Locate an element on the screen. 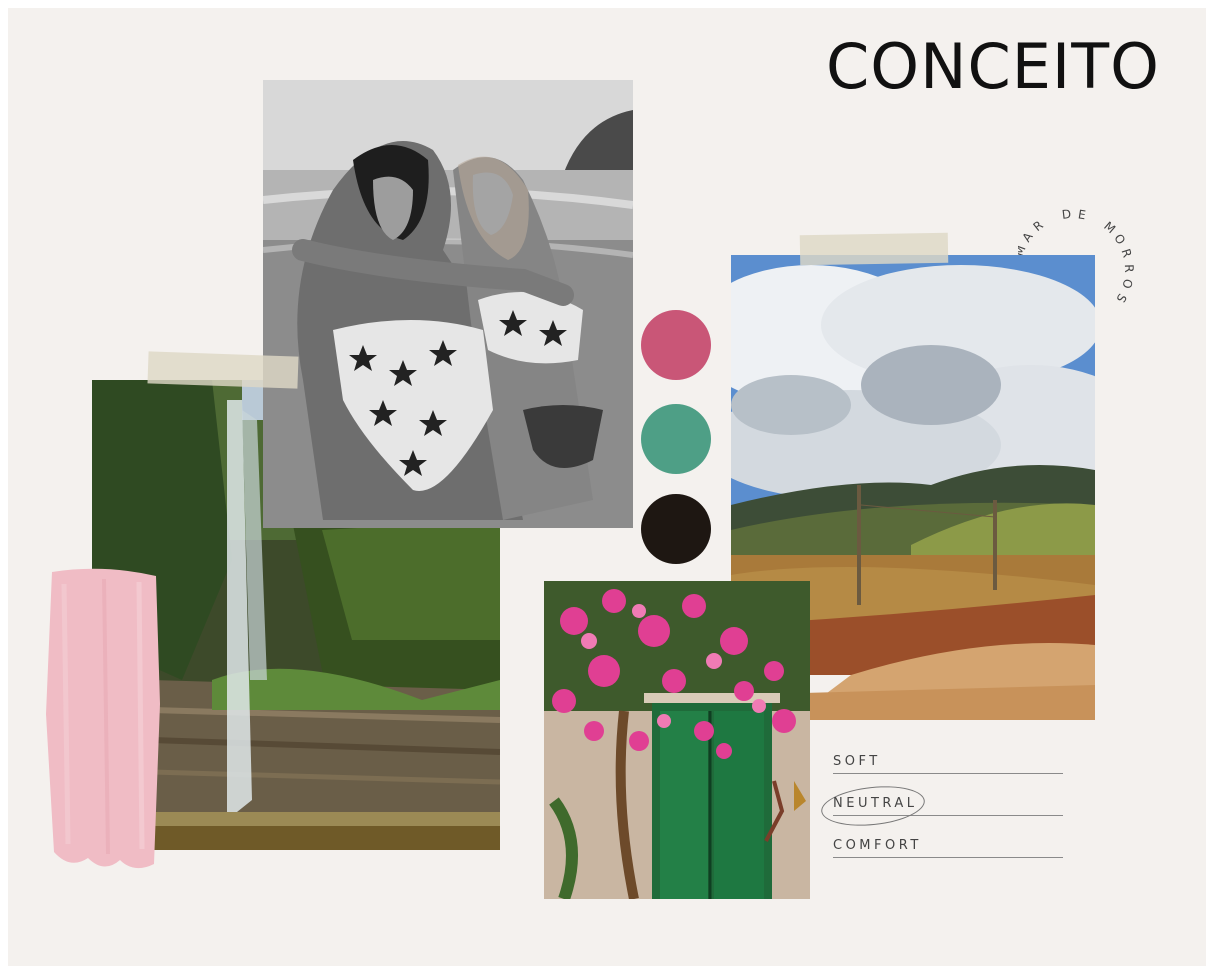 The image size is (1214, 972). arc-letter: A is located at coordinates (1027, 236).